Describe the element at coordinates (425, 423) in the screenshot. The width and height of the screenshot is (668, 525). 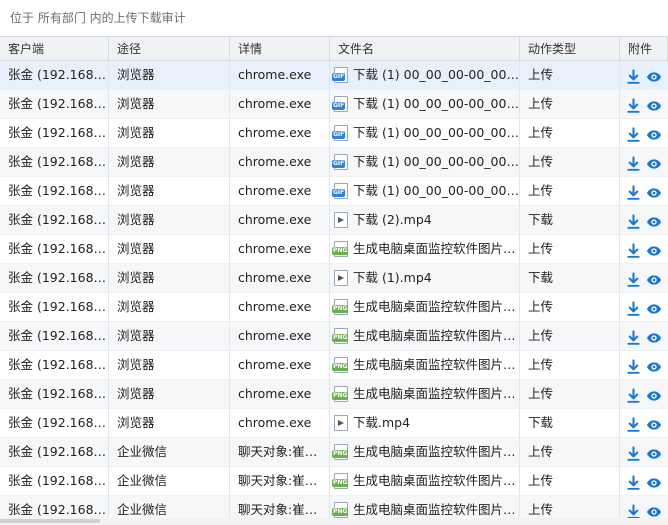
I see `filename-cell: 下载.mp4` at that location.